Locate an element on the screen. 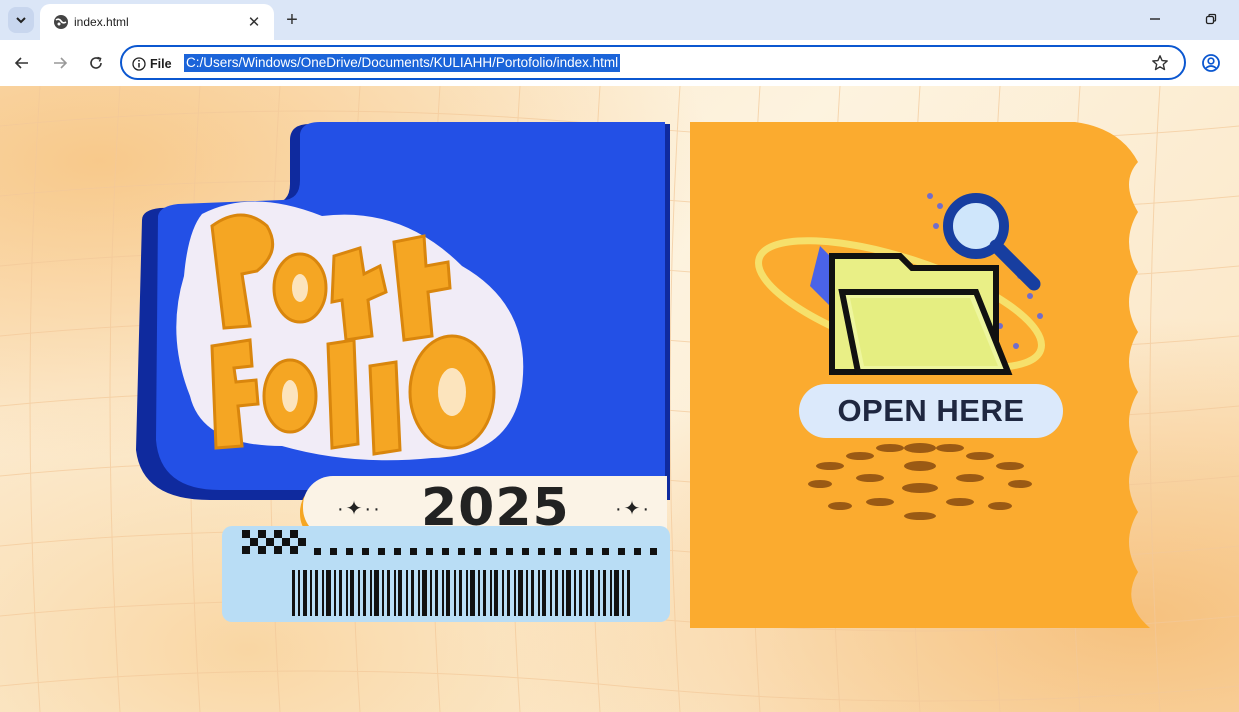  back-button is located at coordinates (22, 63).